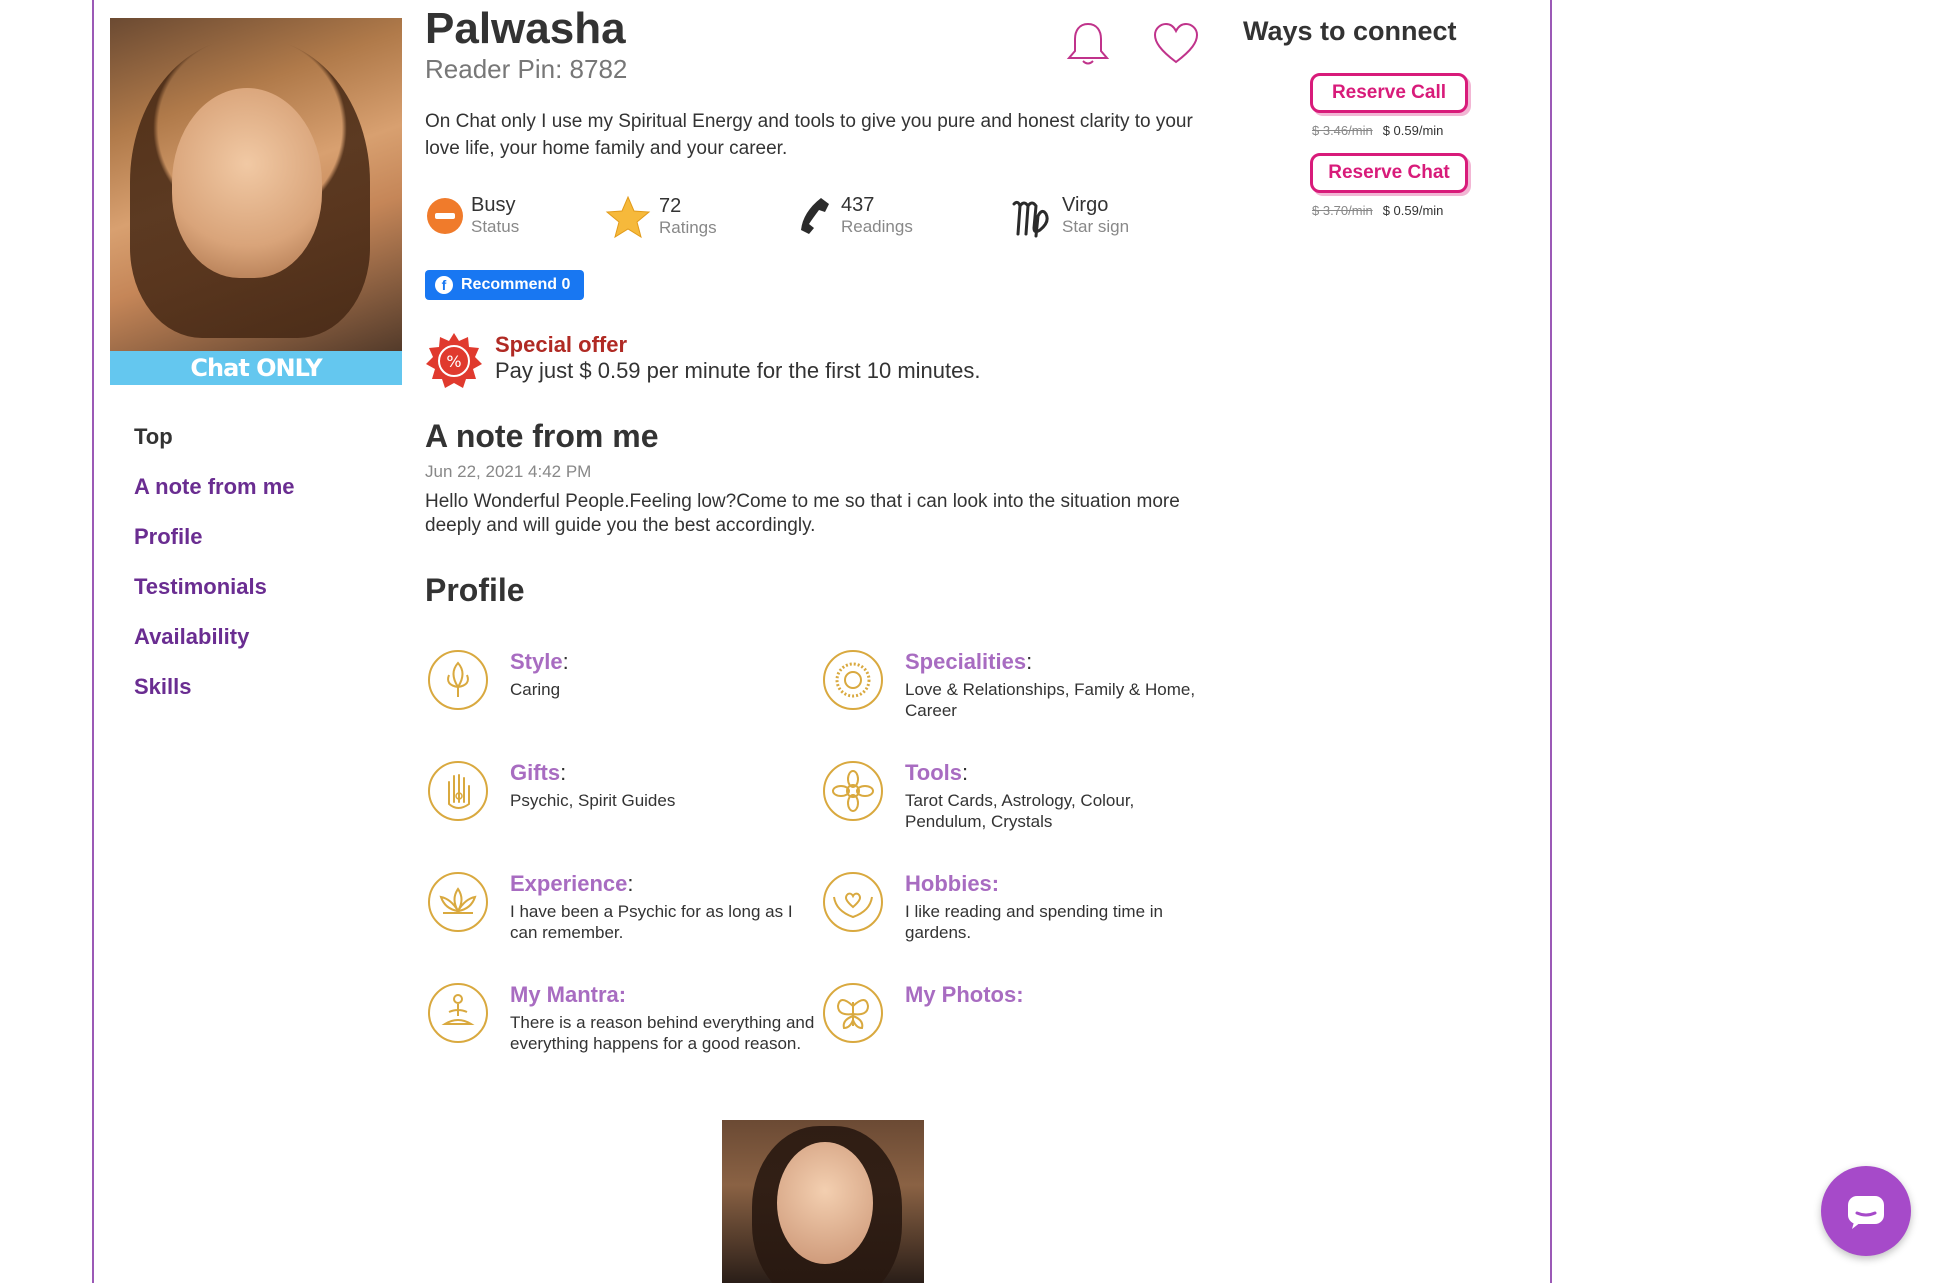 The height and width of the screenshot is (1283, 1936). What do you see at coordinates (1176, 44) in the screenshot?
I see `heart-icon` at bounding box center [1176, 44].